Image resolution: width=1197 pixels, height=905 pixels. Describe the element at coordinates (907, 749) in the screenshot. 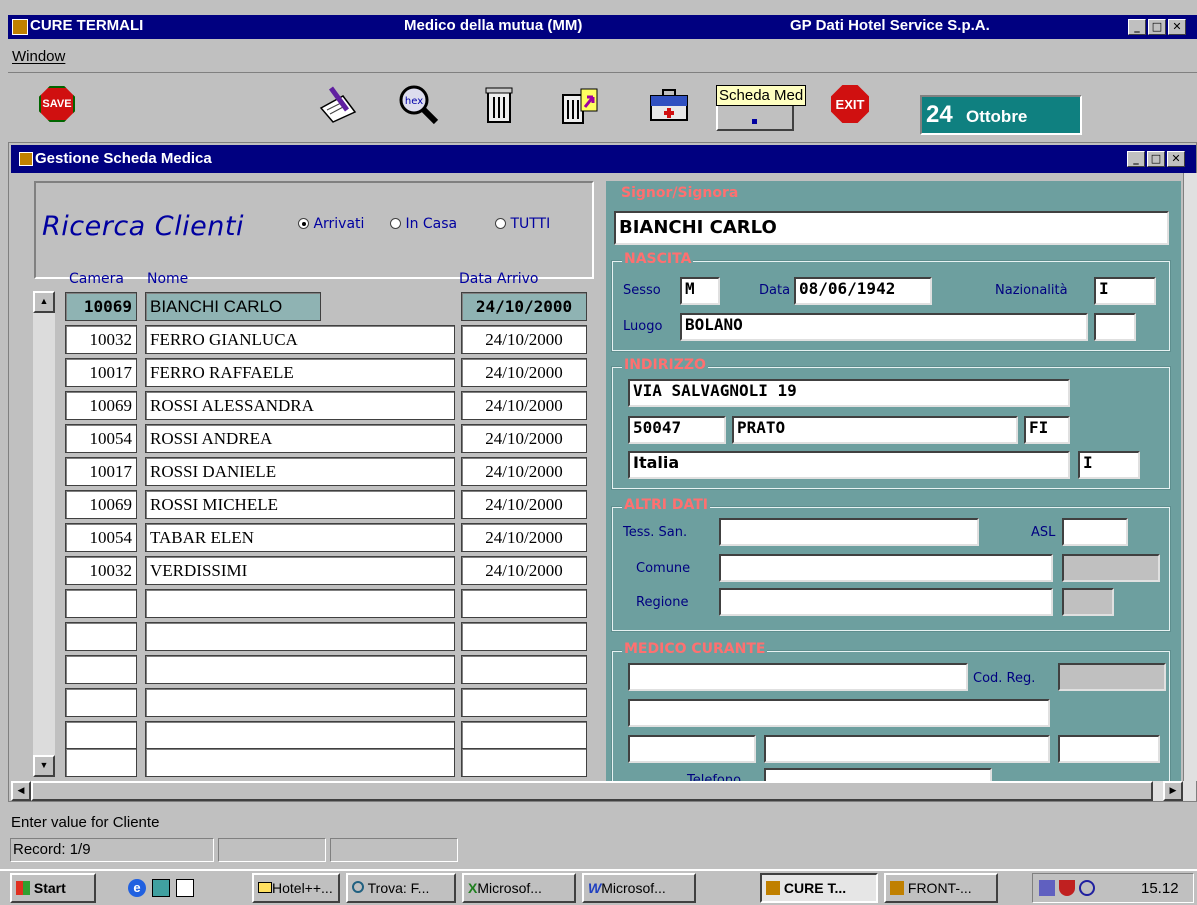

I see `medico-citta-field` at that location.